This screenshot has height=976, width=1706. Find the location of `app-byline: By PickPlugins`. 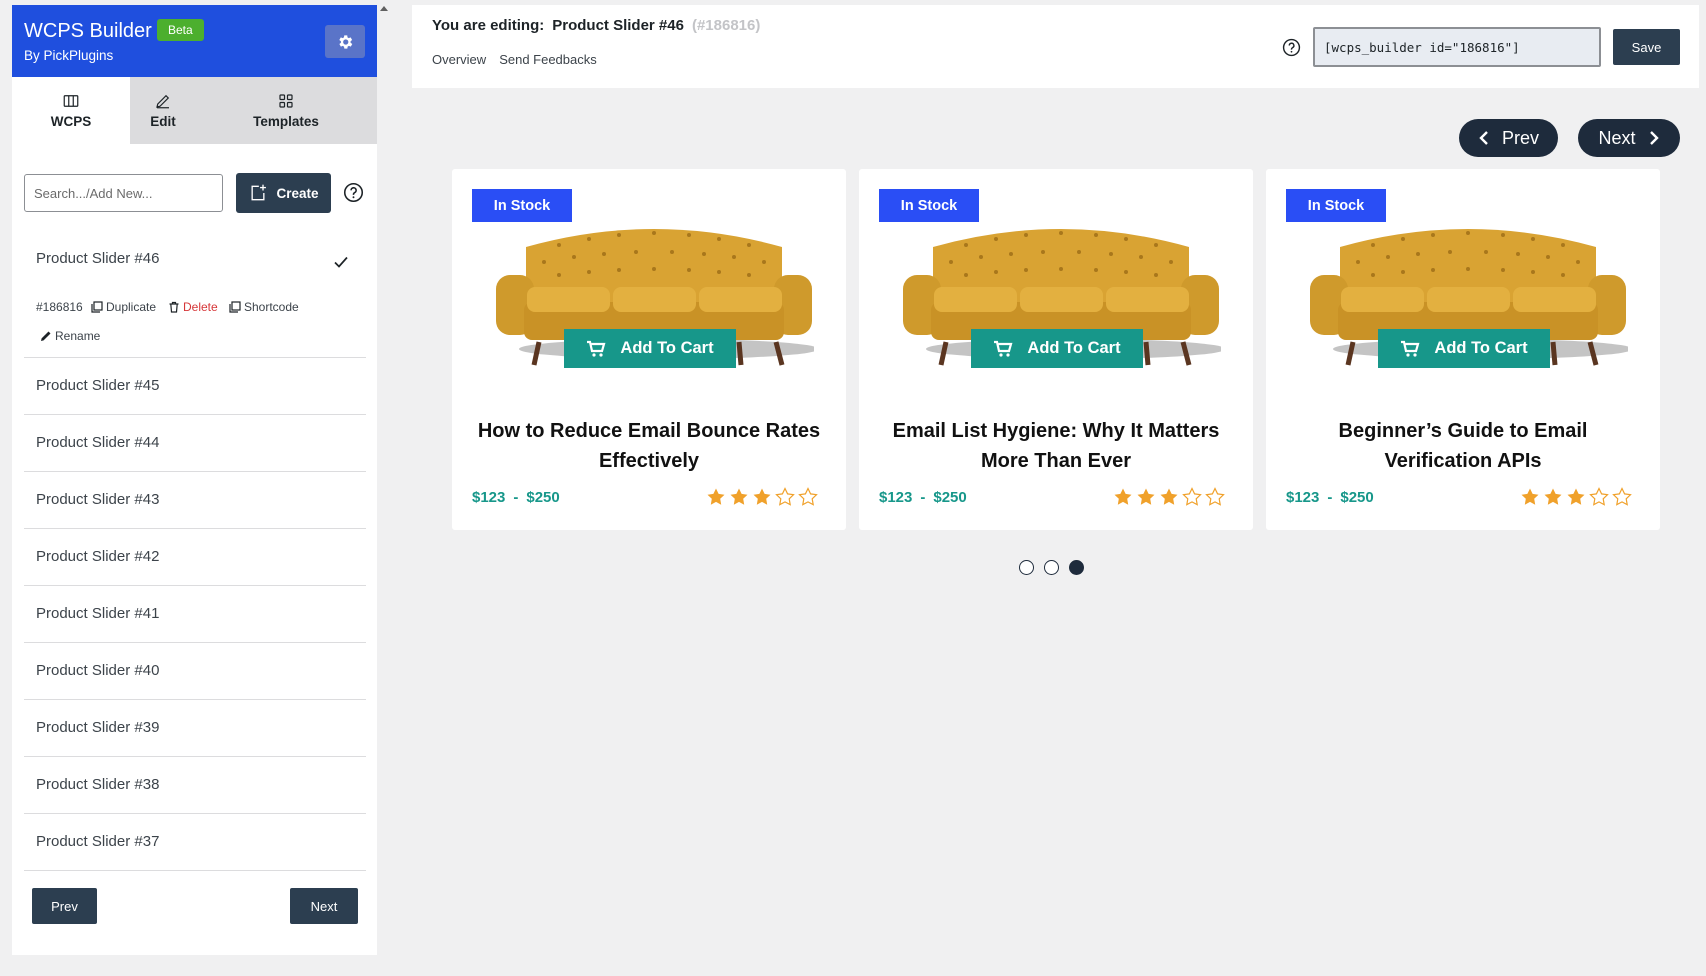

app-byline: By PickPlugins is located at coordinates (69, 55).